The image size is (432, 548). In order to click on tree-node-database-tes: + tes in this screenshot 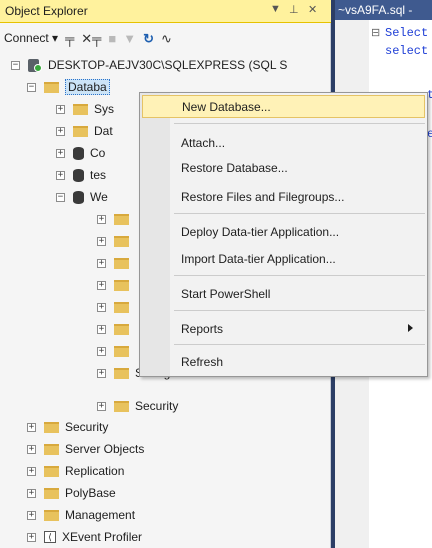, I will do `click(81, 175)`.